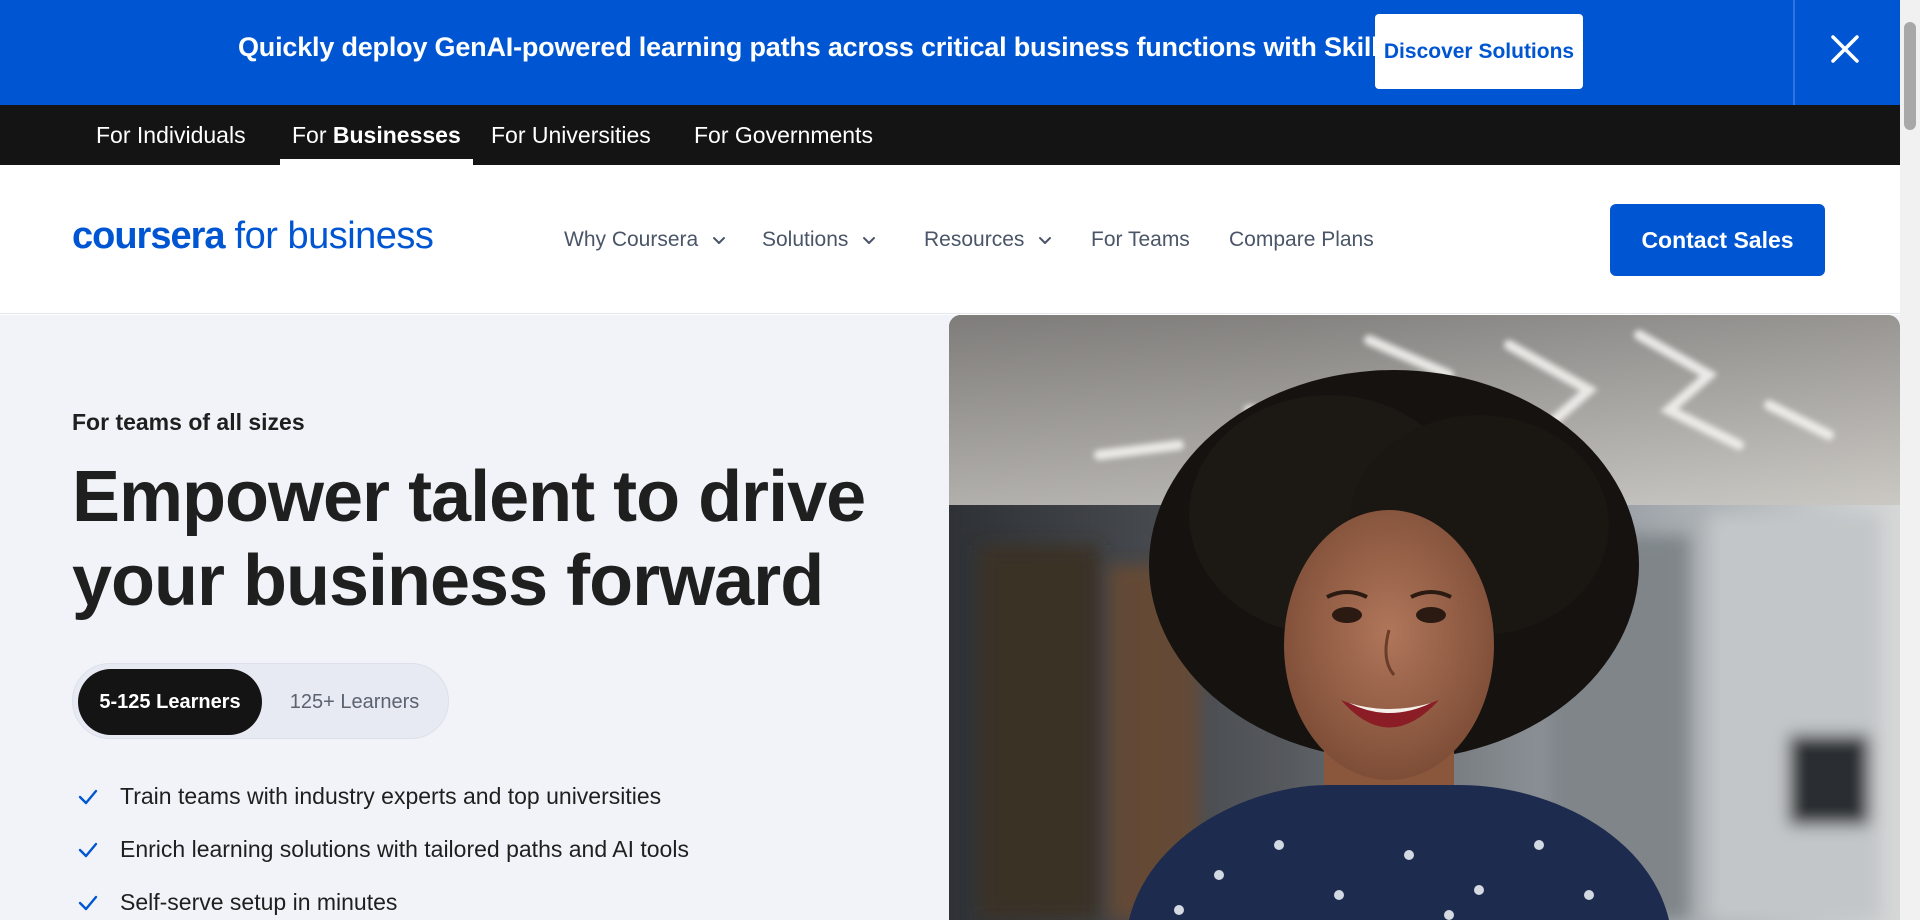  I want to click on audience-tab-label: Individuals, so click(191, 134).